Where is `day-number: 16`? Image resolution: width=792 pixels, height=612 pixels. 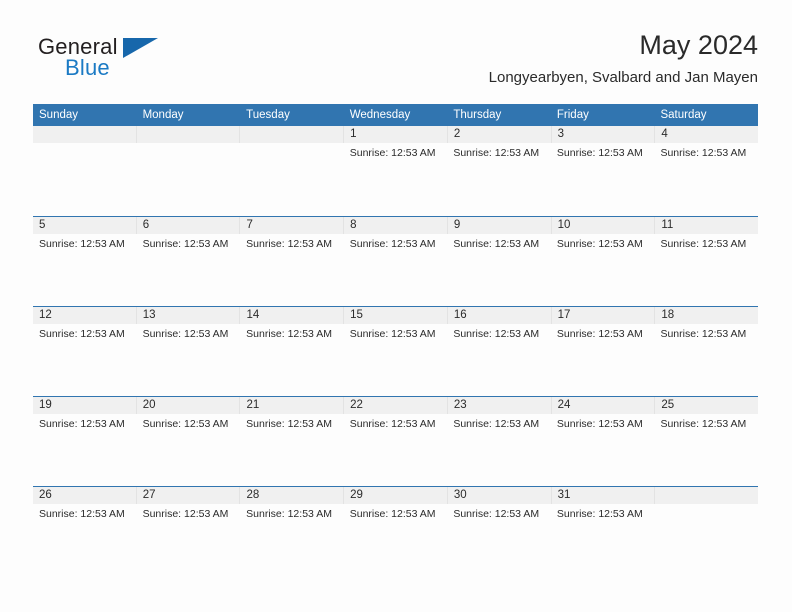 day-number: 16 is located at coordinates (498, 315).